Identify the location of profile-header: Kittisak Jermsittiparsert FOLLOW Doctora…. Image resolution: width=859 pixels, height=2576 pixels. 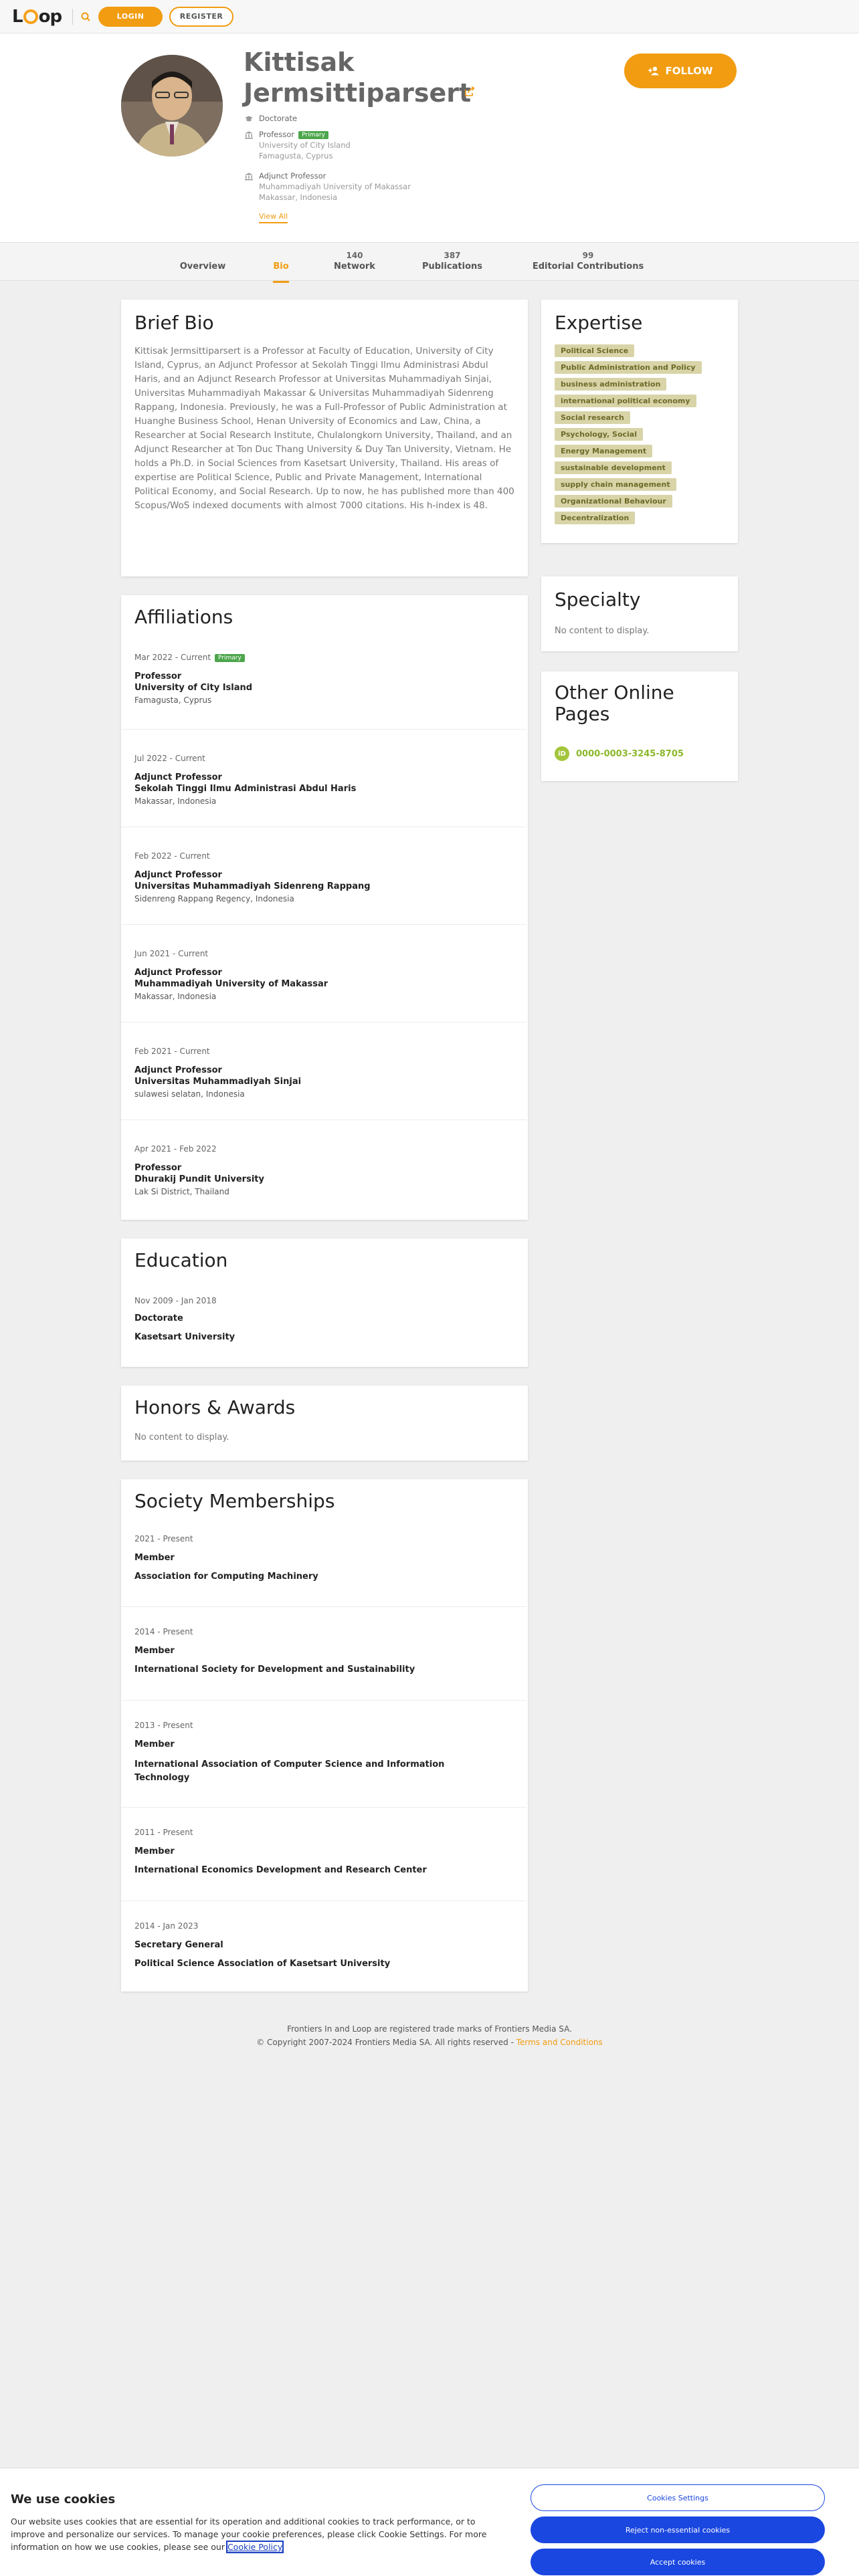
(429, 137).